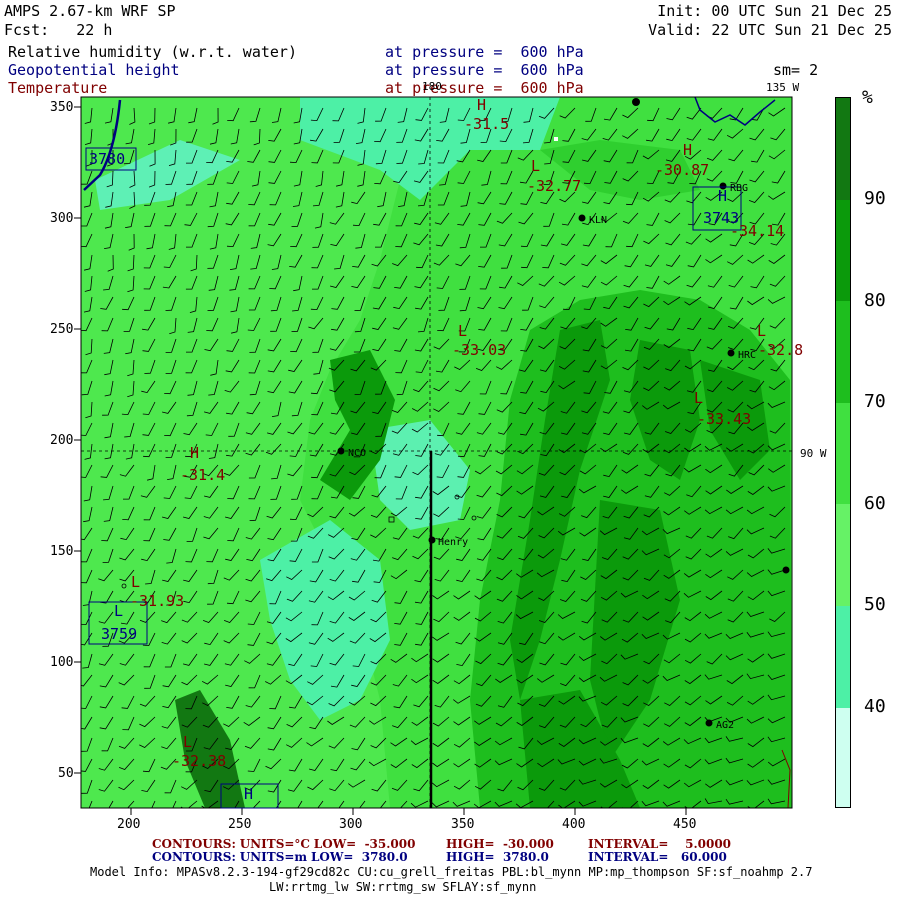 Image resolution: width=900 pixels, height=900 pixels. I want to click on footer-height-contours: CONTOURS: UNITS=m LOW= 3780.0, so click(280, 857).